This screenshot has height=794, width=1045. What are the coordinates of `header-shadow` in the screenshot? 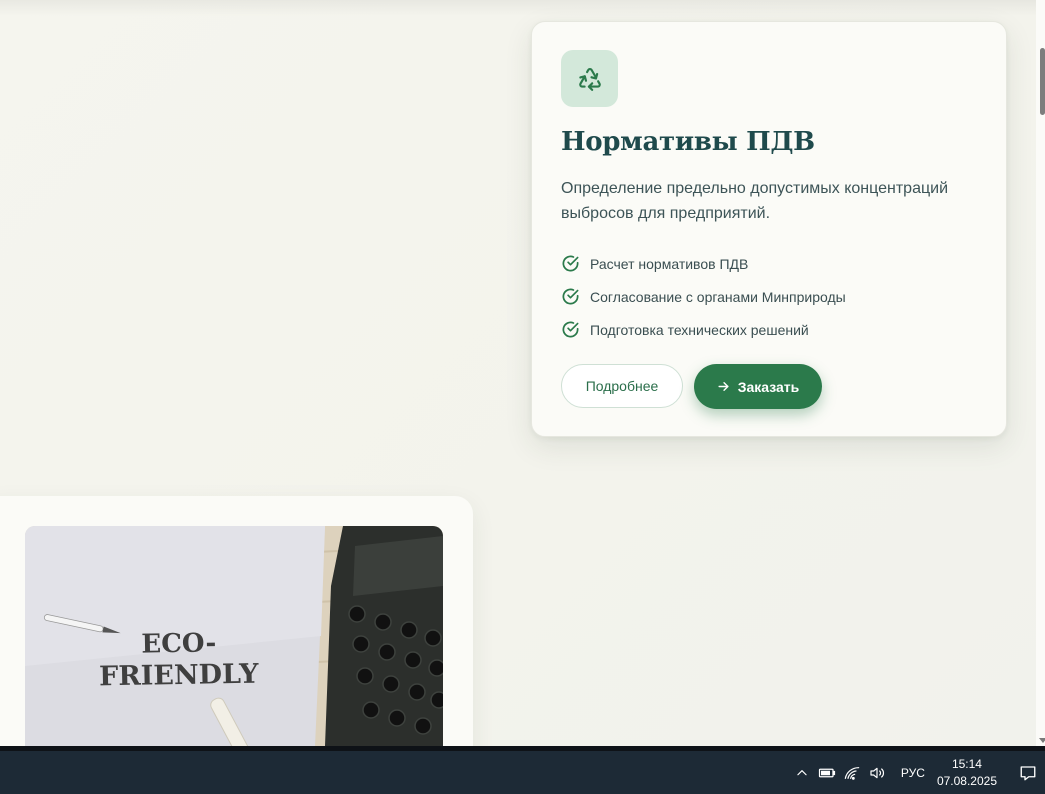 It's located at (518, 8).